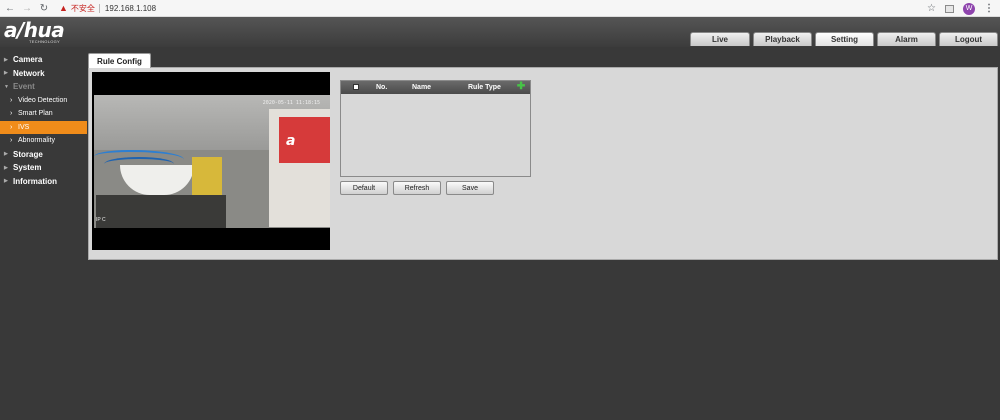 This screenshot has height=420, width=1000. What do you see at coordinates (949, 8) in the screenshot?
I see `extension-icon` at bounding box center [949, 8].